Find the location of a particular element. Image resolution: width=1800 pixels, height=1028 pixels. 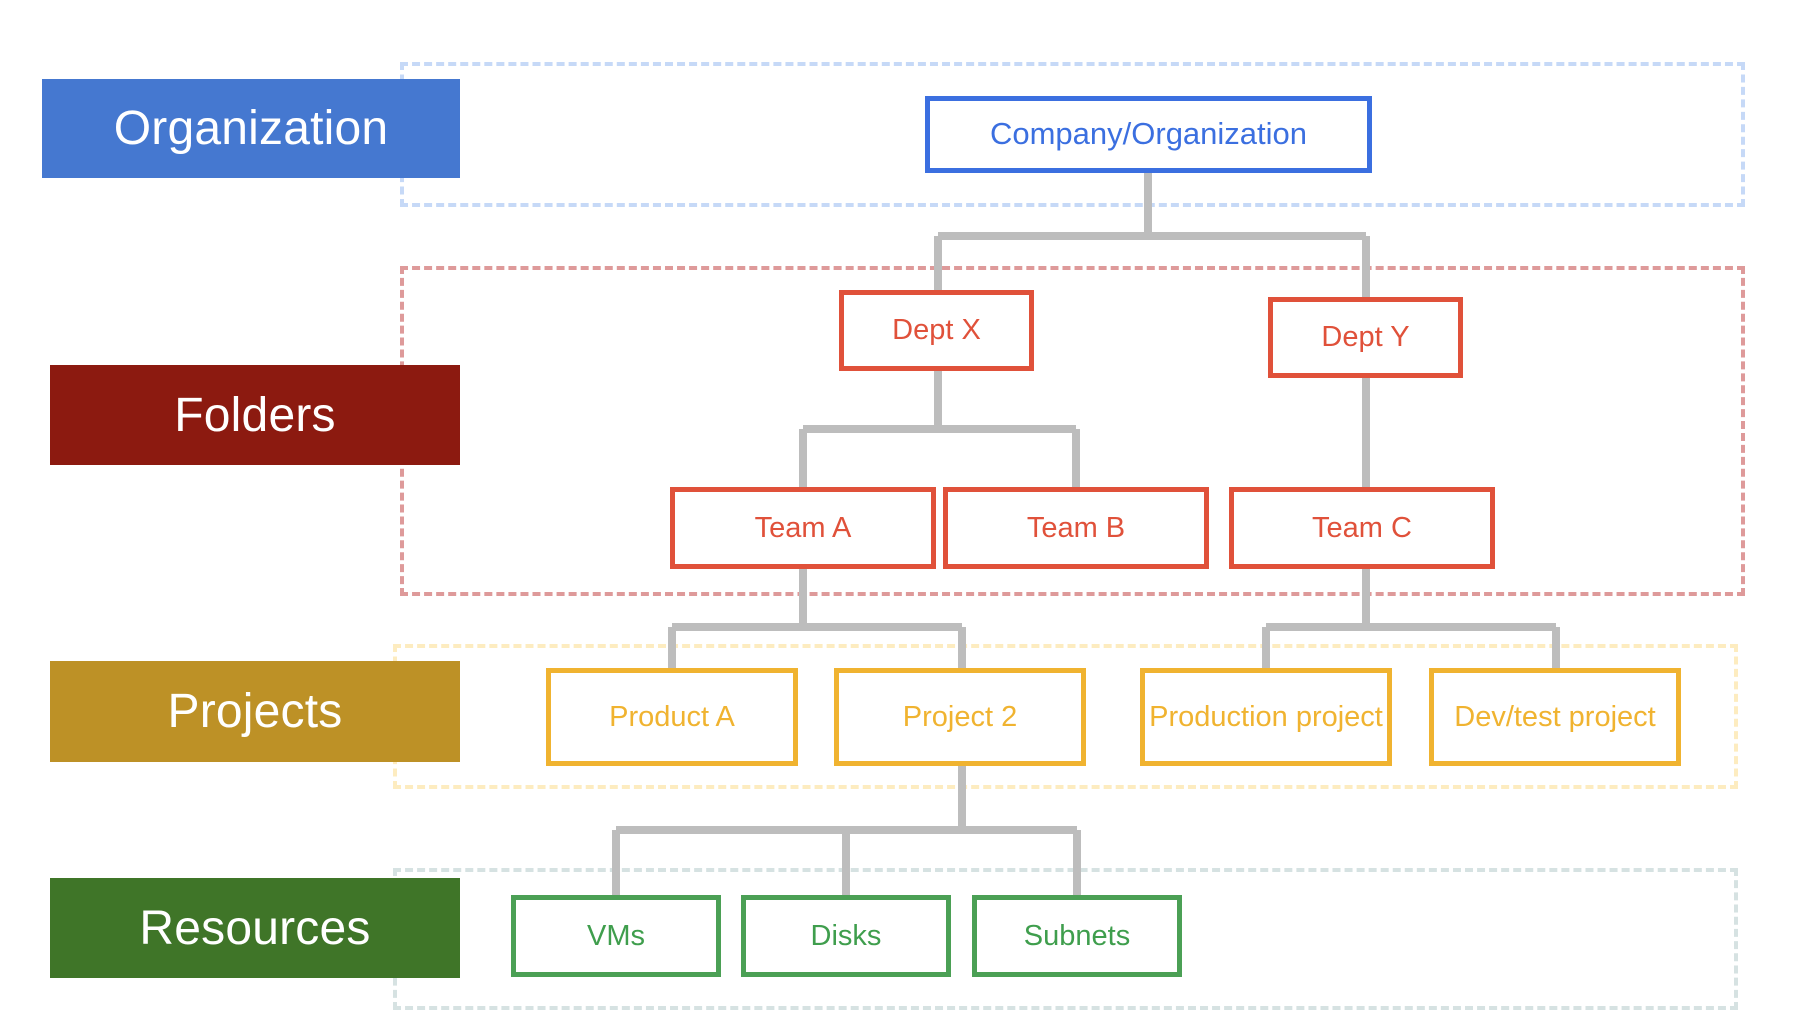

node-dept-y-label: Dept Y is located at coordinates (1365, 337).